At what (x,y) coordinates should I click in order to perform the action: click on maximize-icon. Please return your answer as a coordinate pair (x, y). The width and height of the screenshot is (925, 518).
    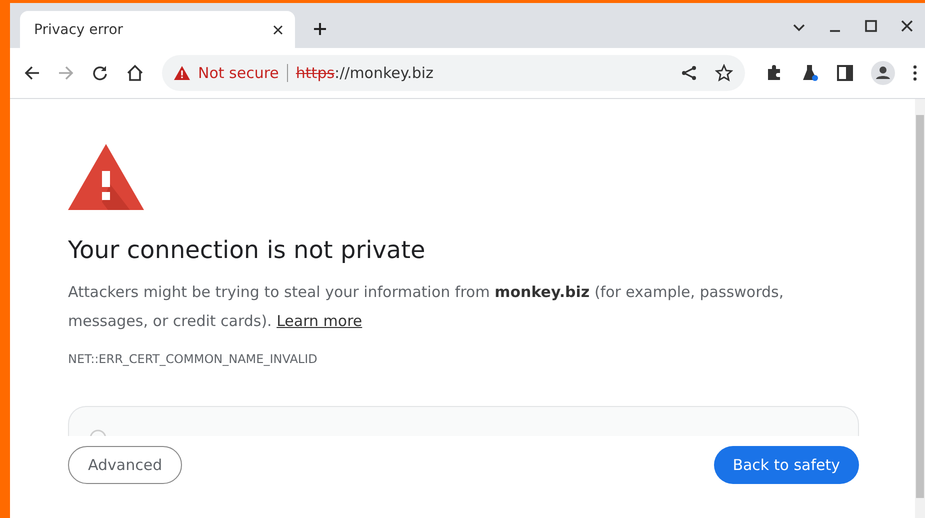
    Looking at the image, I should click on (871, 26).